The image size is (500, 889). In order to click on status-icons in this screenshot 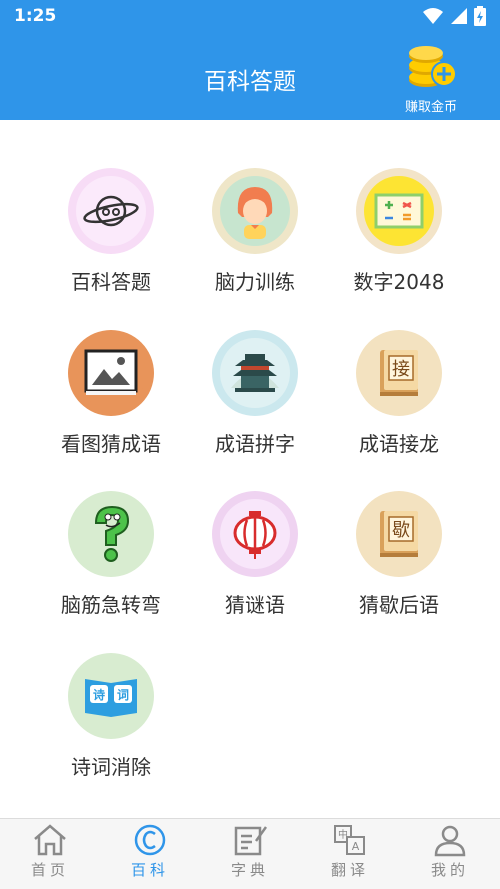, I will do `click(454, 16)`.